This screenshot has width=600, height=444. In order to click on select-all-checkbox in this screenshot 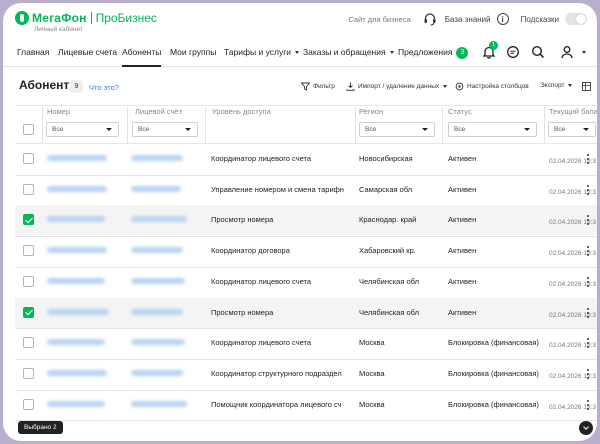, I will do `click(28, 129)`.